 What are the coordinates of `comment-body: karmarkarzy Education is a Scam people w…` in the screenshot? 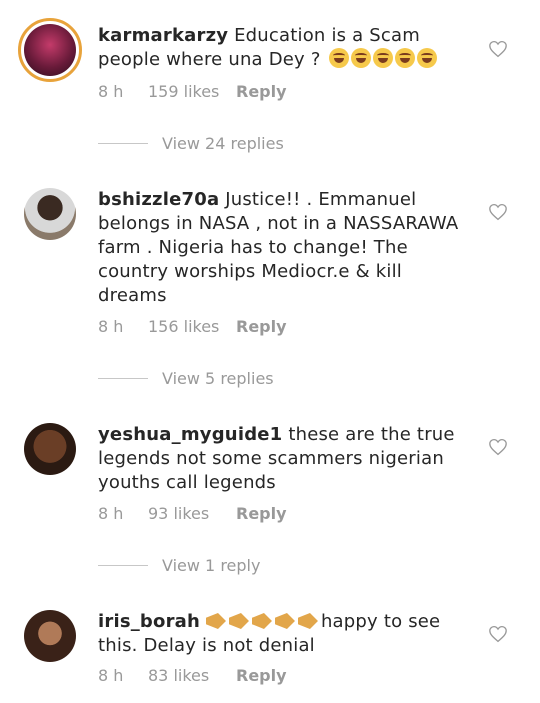 It's located at (283, 48).